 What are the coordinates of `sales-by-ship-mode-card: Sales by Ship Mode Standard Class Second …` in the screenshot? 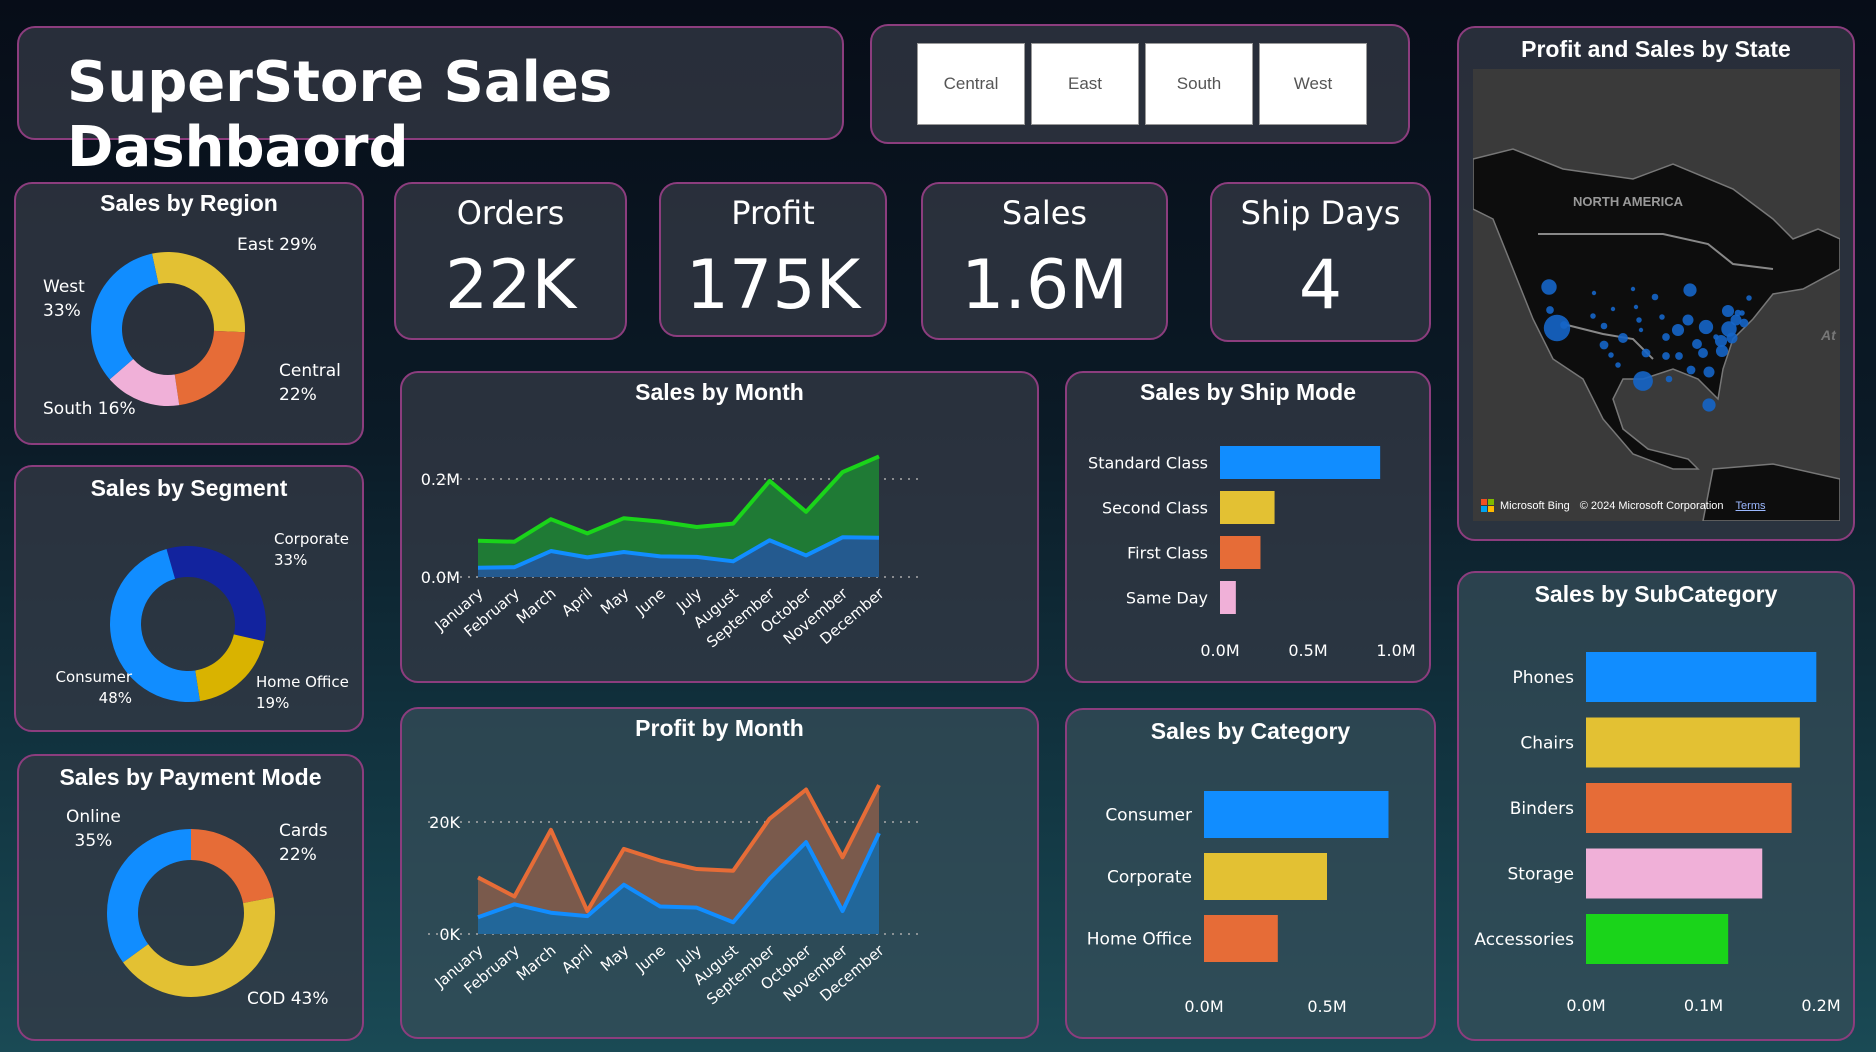 It's located at (1248, 527).